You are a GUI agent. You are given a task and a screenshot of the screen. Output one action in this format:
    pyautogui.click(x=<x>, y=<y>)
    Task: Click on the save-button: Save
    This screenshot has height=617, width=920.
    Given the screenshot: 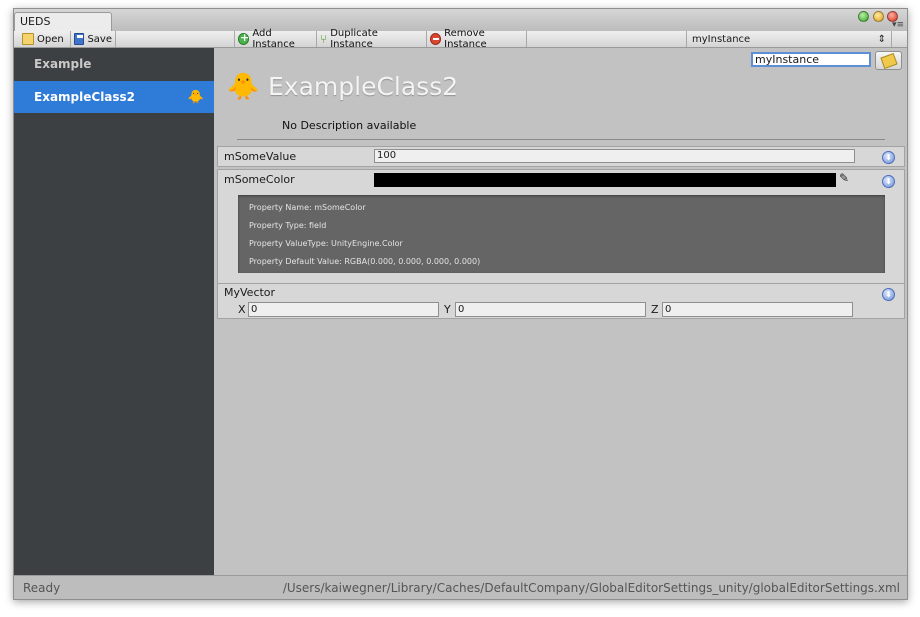 What is the action you would take?
    pyautogui.click(x=93, y=39)
    